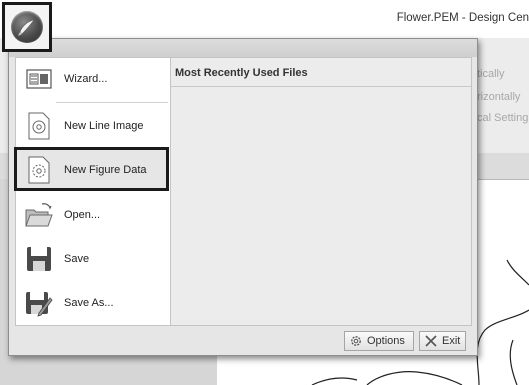  What do you see at coordinates (243, 339) in the screenshot?
I see `menu-footer: Options Exit` at bounding box center [243, 339].